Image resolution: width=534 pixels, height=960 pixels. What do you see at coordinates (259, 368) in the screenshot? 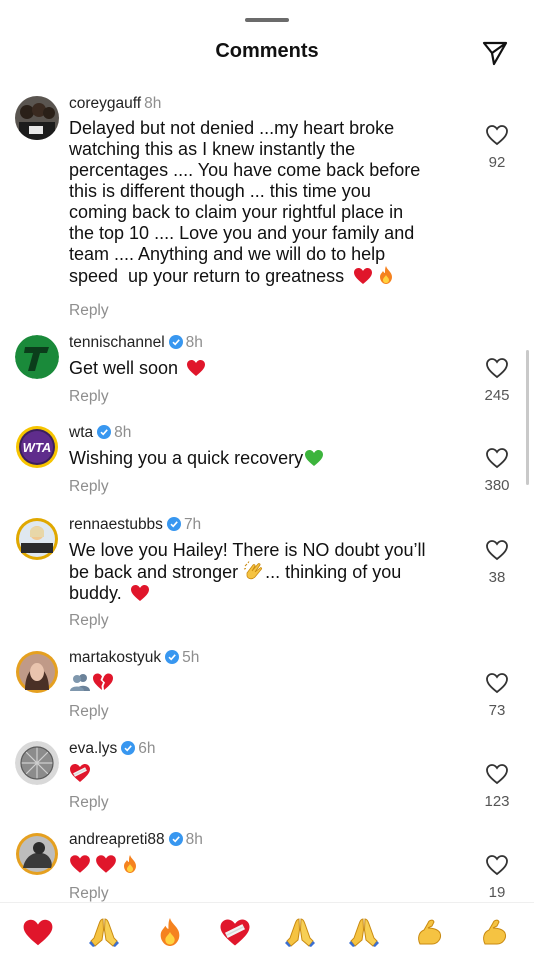
I see `comment-line: Get well soon` at bounding box center [259, 368].